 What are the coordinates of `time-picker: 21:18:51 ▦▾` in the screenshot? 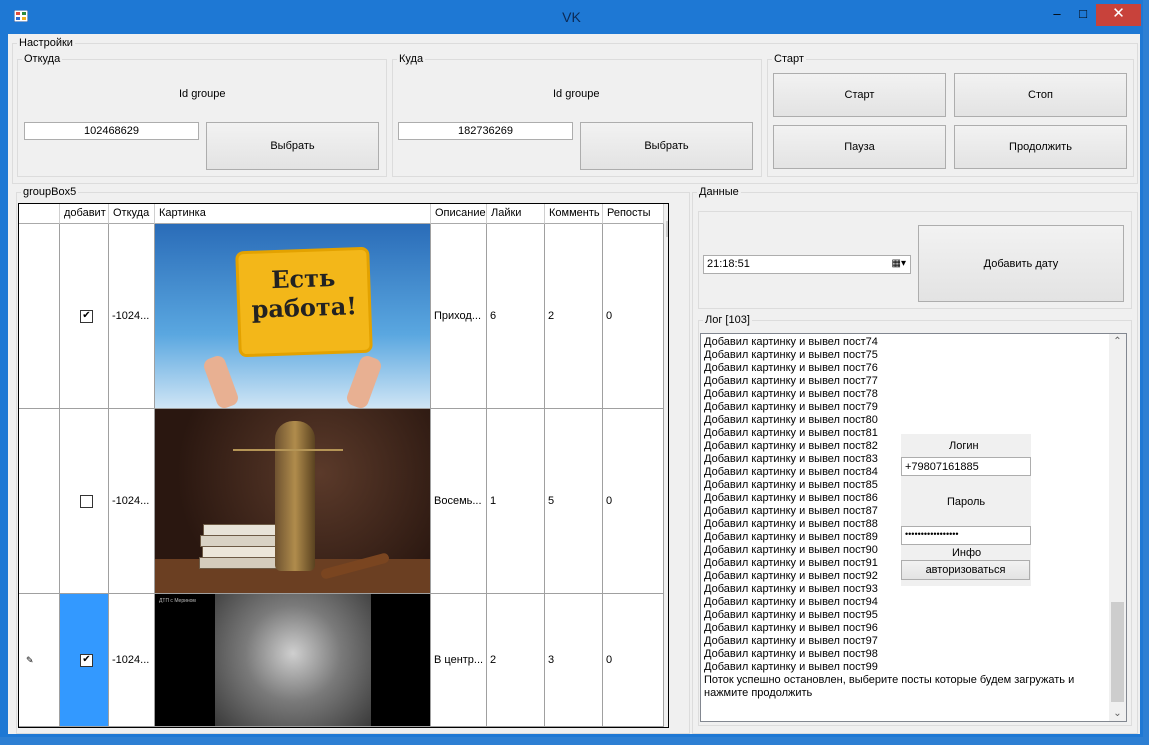 It's located at (807, 264).